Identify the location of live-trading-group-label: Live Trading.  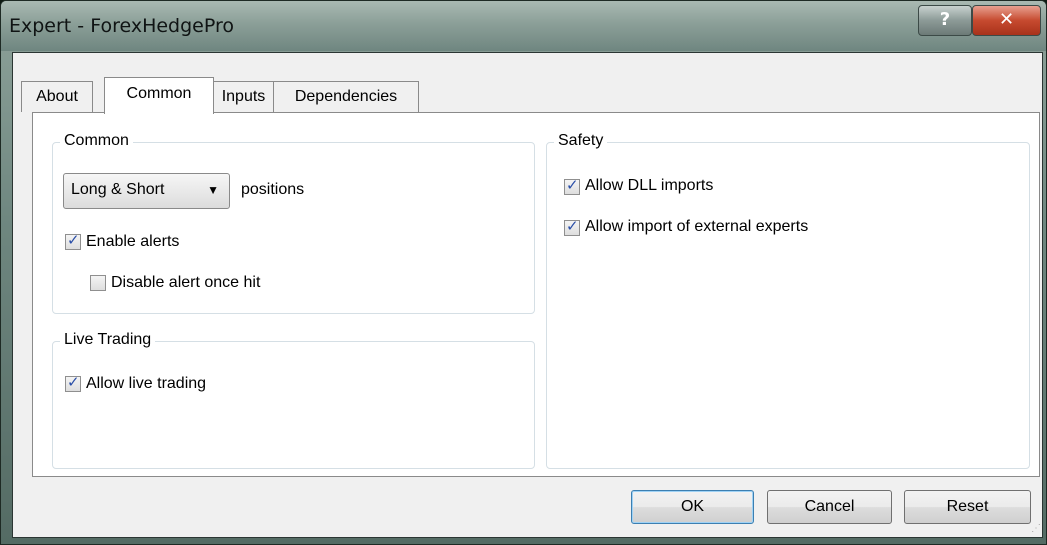
(108, 340).